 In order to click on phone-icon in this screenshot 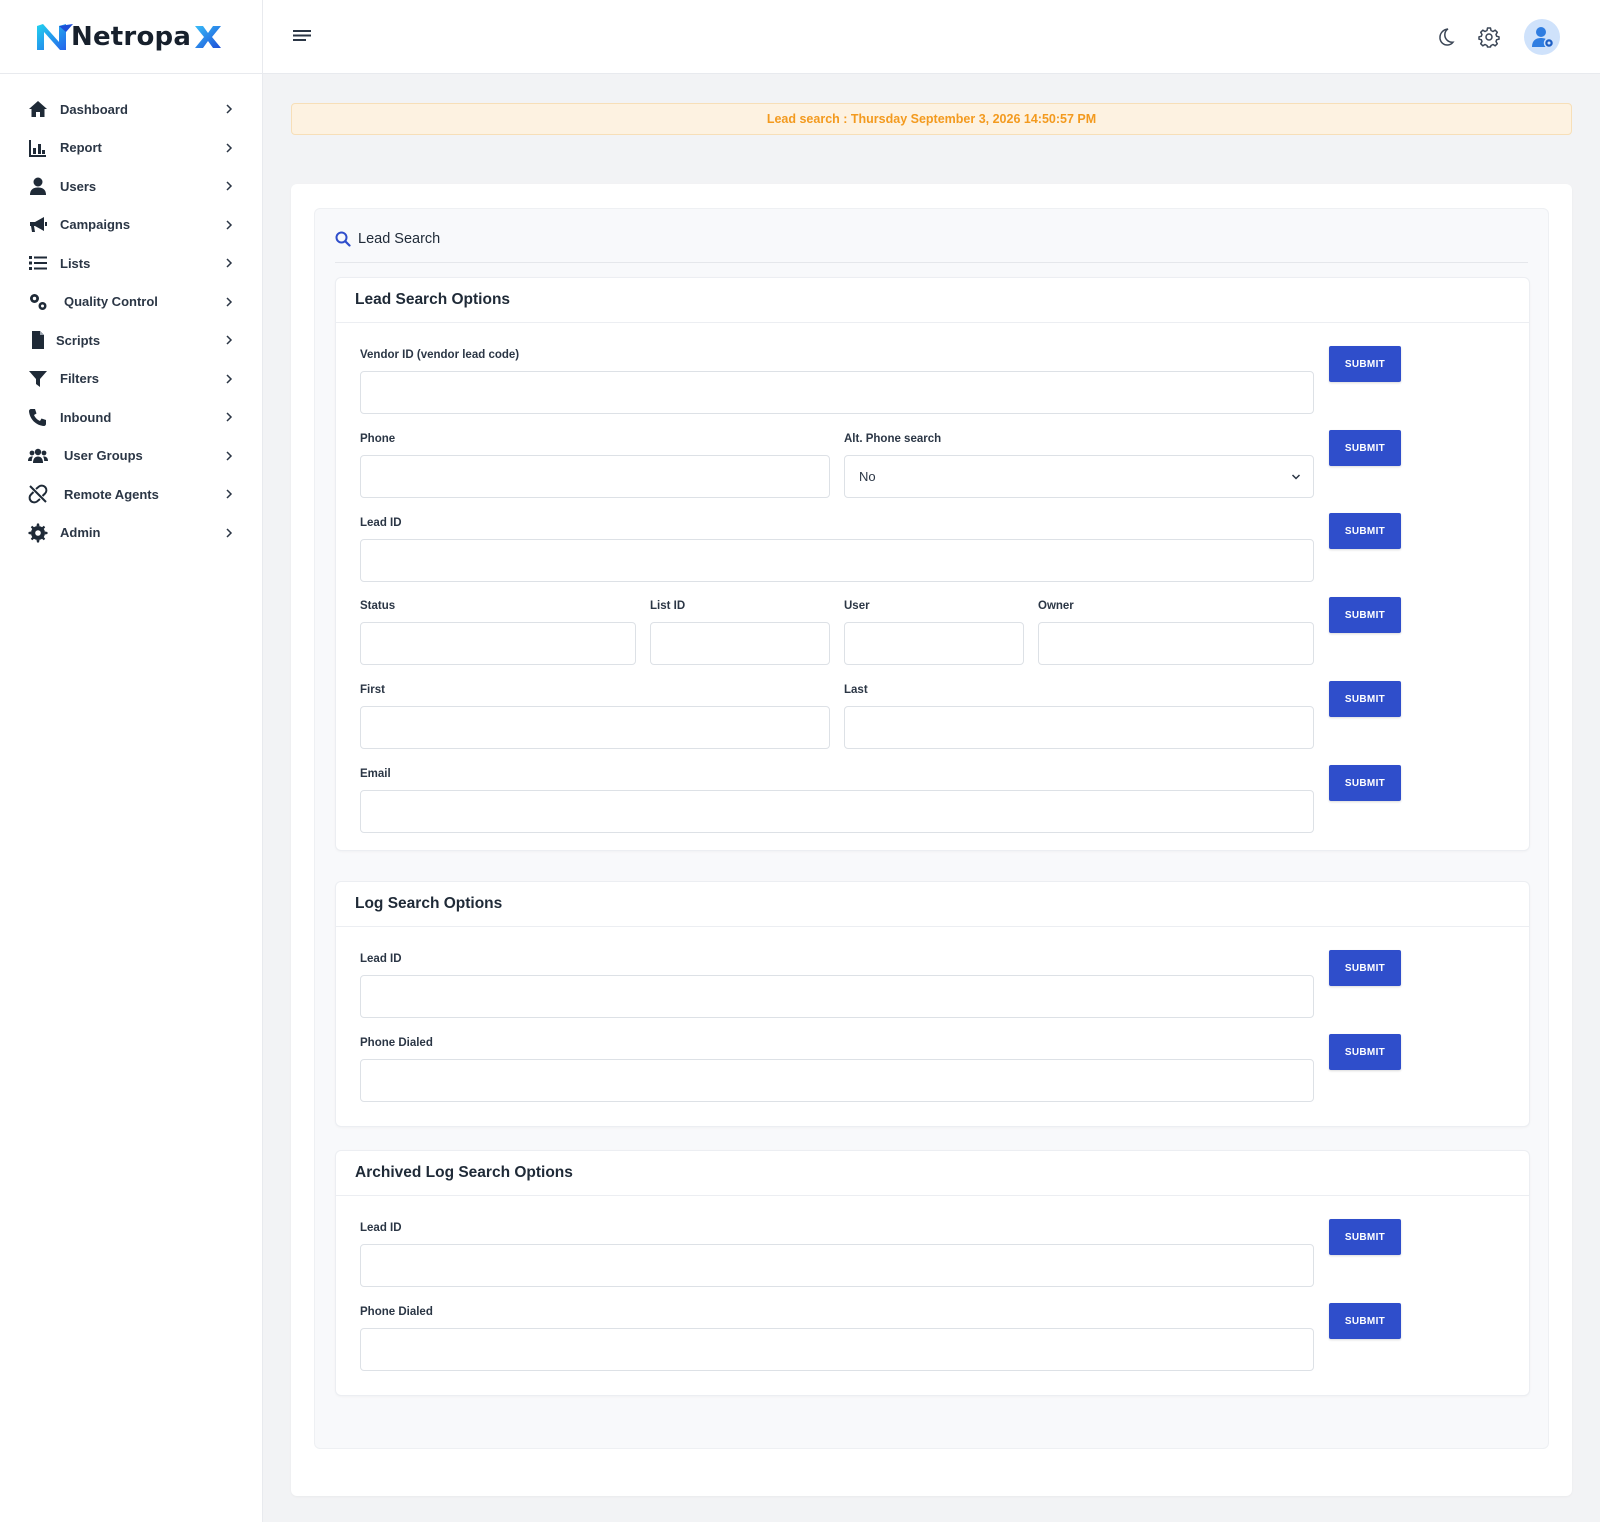, I will do `click(38, 417)`.